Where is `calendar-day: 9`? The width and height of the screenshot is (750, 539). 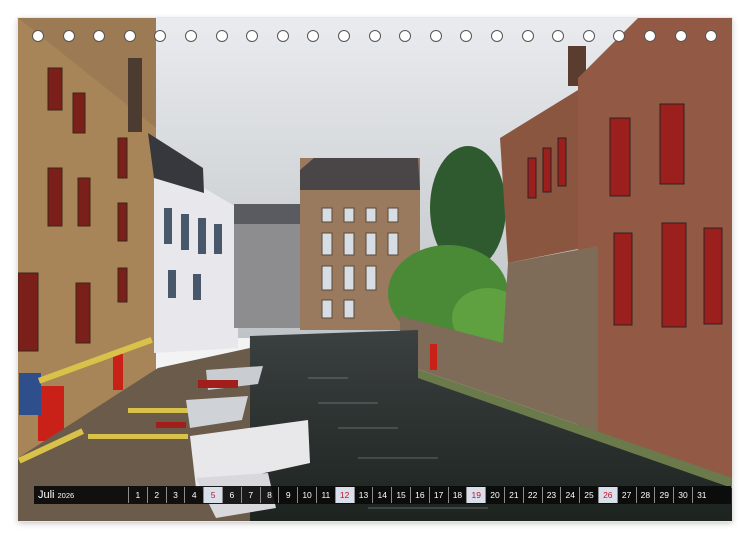 calendar-day: 9 is located at coordinates (287, 495).